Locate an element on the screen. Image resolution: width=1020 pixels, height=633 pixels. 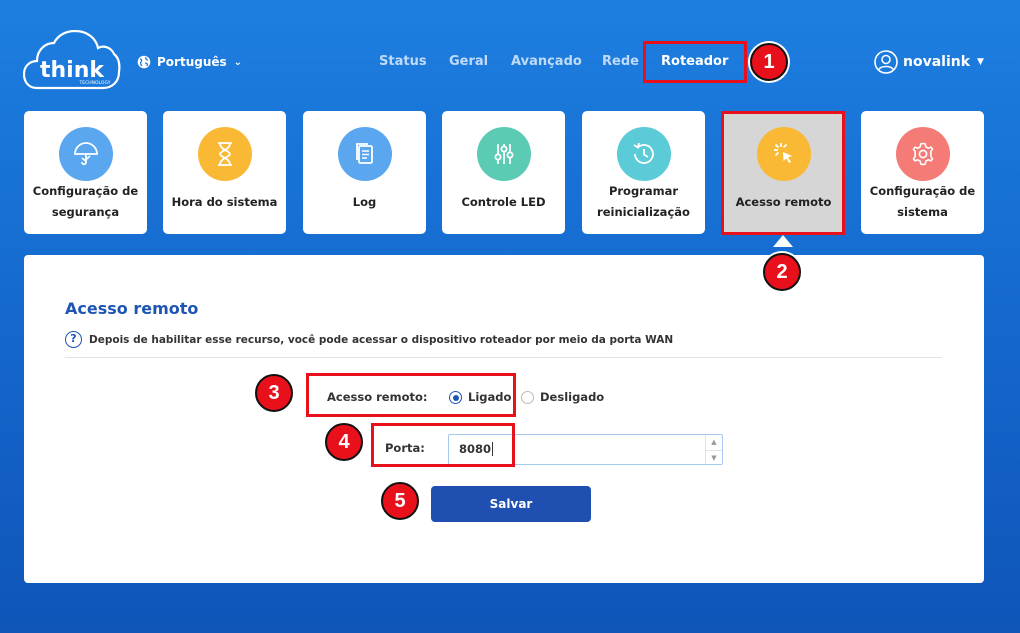
tile-label: Hora do sistema is located at coordinates (224, 201).